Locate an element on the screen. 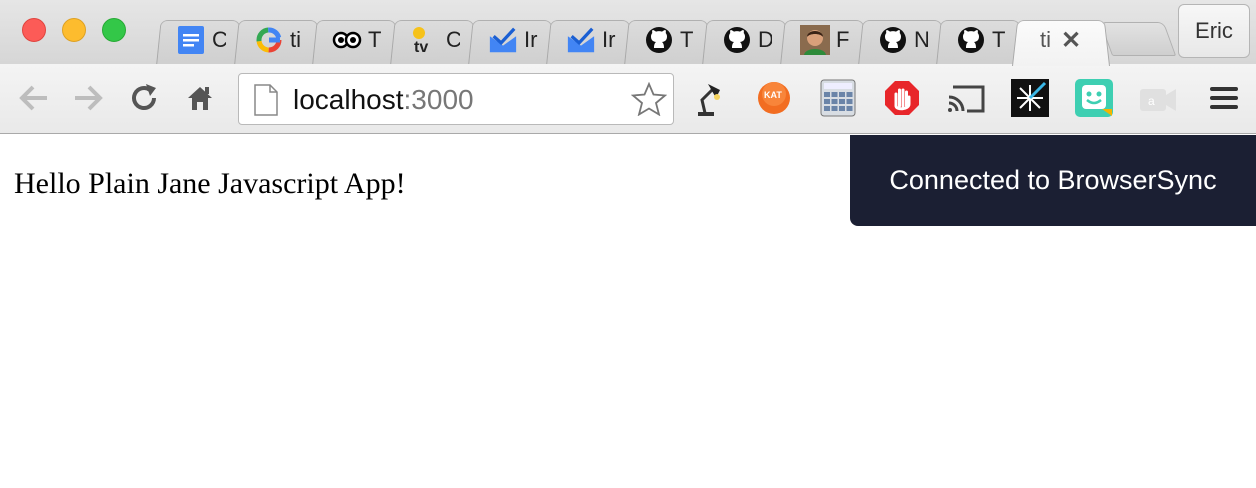 The image size is (1256, 488). bookmark-star-icon is located at coordinates (649, 101).